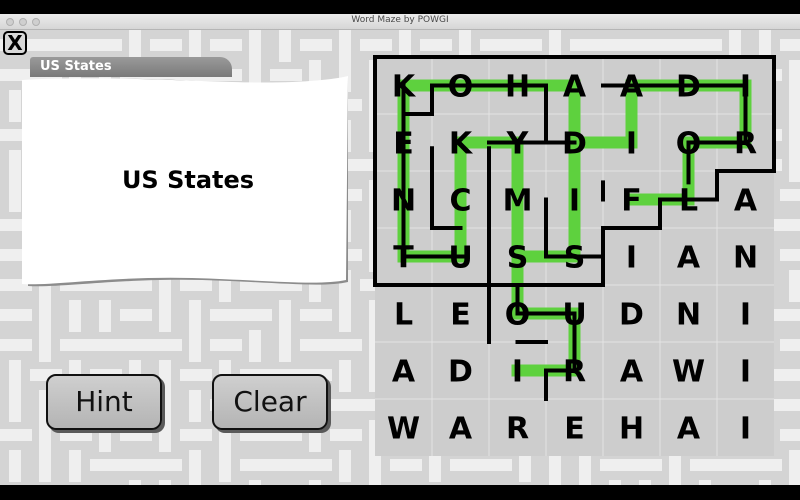  What do you see at coordinates (689, 429) in the screenshot?
I see `letter-cell-r6-c5: A` at bounding box center [689, 429].